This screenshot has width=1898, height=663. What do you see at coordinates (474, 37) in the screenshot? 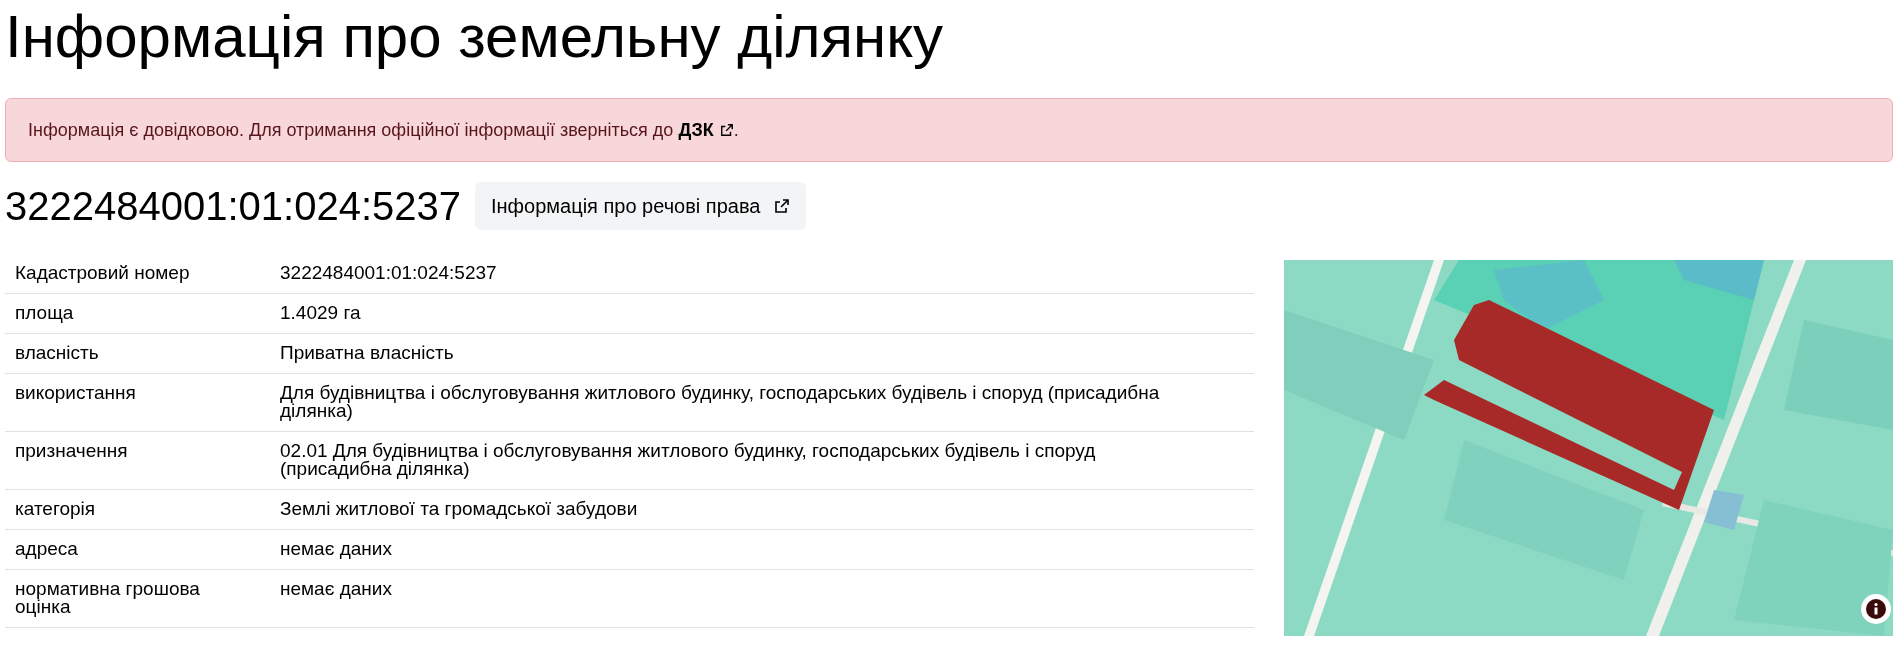
I see `page-title: Інформація про земельну ділянку` at bounding box center [474, 37].